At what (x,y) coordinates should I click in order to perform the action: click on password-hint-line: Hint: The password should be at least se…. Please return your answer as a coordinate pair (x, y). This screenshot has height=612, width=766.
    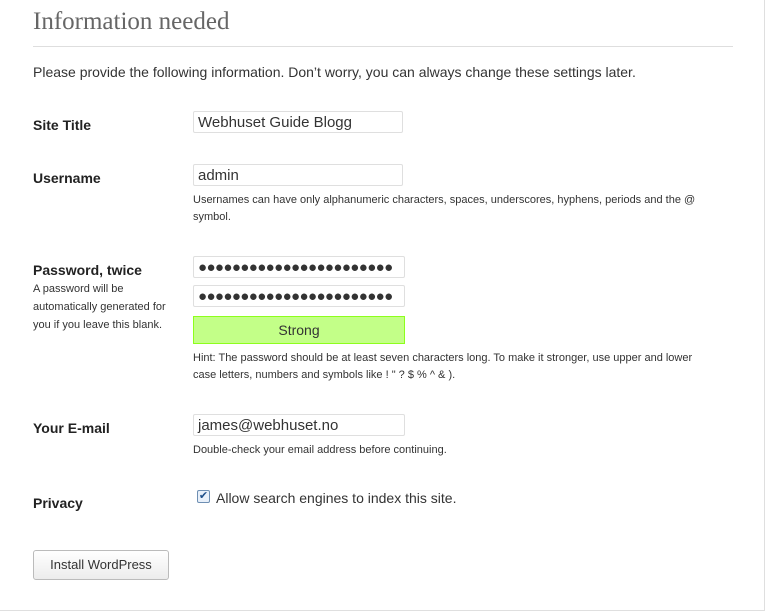
    Looking at the image, I should click on (443, 358).